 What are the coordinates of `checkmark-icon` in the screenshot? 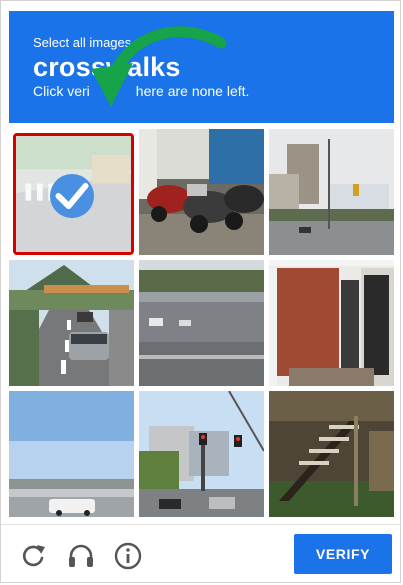 It's located at (72, 196).